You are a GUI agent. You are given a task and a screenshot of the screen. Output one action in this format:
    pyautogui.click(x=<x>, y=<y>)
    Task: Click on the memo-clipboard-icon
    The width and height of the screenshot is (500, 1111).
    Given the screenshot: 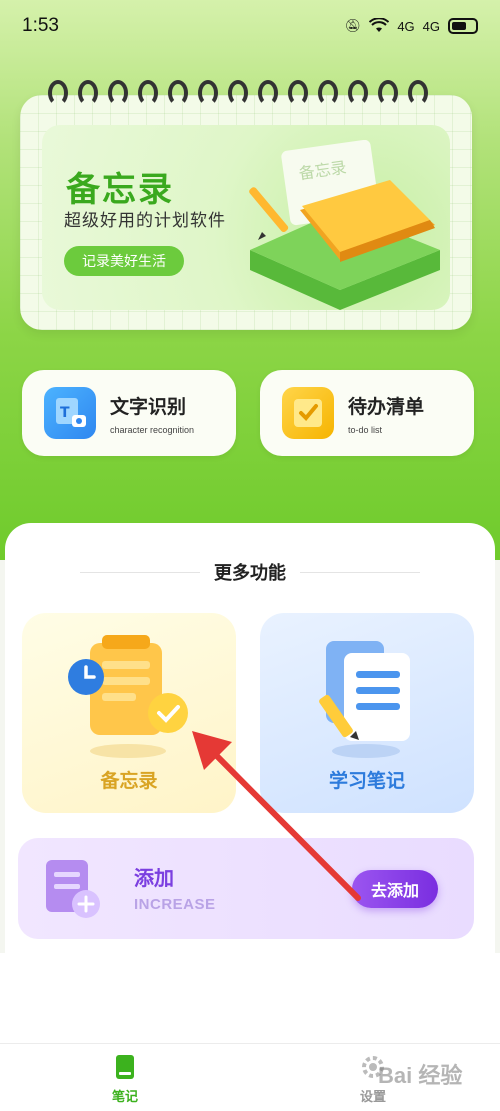 What is the action you would take?
    pyautogui.click(x=128, y=696)
    